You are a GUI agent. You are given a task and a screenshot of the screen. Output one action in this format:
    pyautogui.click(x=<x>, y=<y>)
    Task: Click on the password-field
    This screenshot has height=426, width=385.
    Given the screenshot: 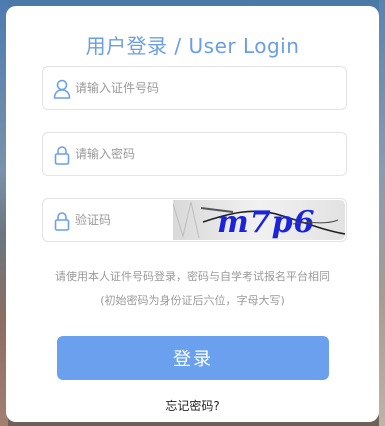 What is the action you would take?
    pyautogui.click(x=194, y=154)
    